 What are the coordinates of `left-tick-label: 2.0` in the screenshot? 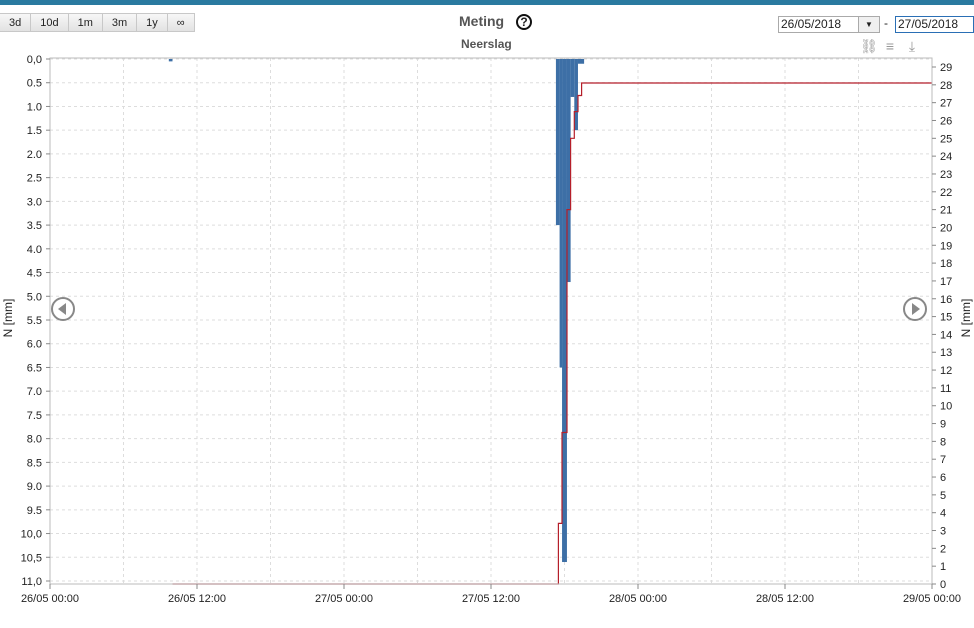 It's located at (34, 155).